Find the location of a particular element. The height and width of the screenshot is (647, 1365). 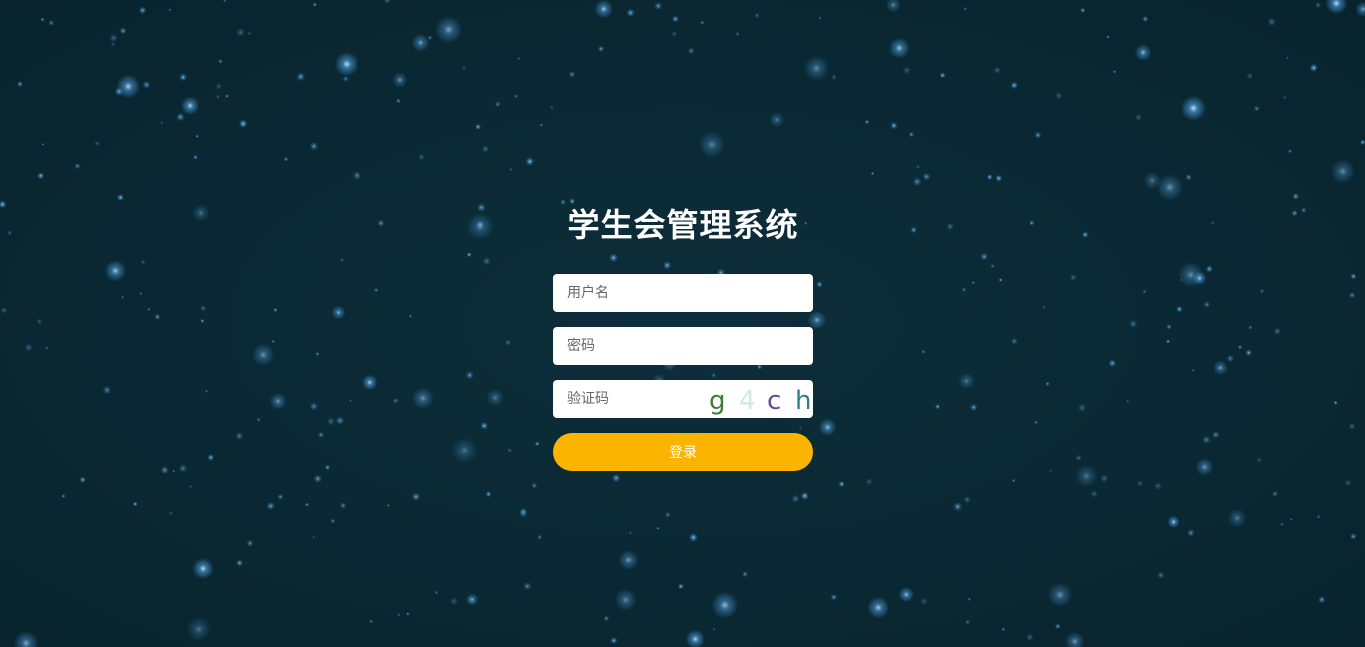

username-input is located at coordinates (683, 293).